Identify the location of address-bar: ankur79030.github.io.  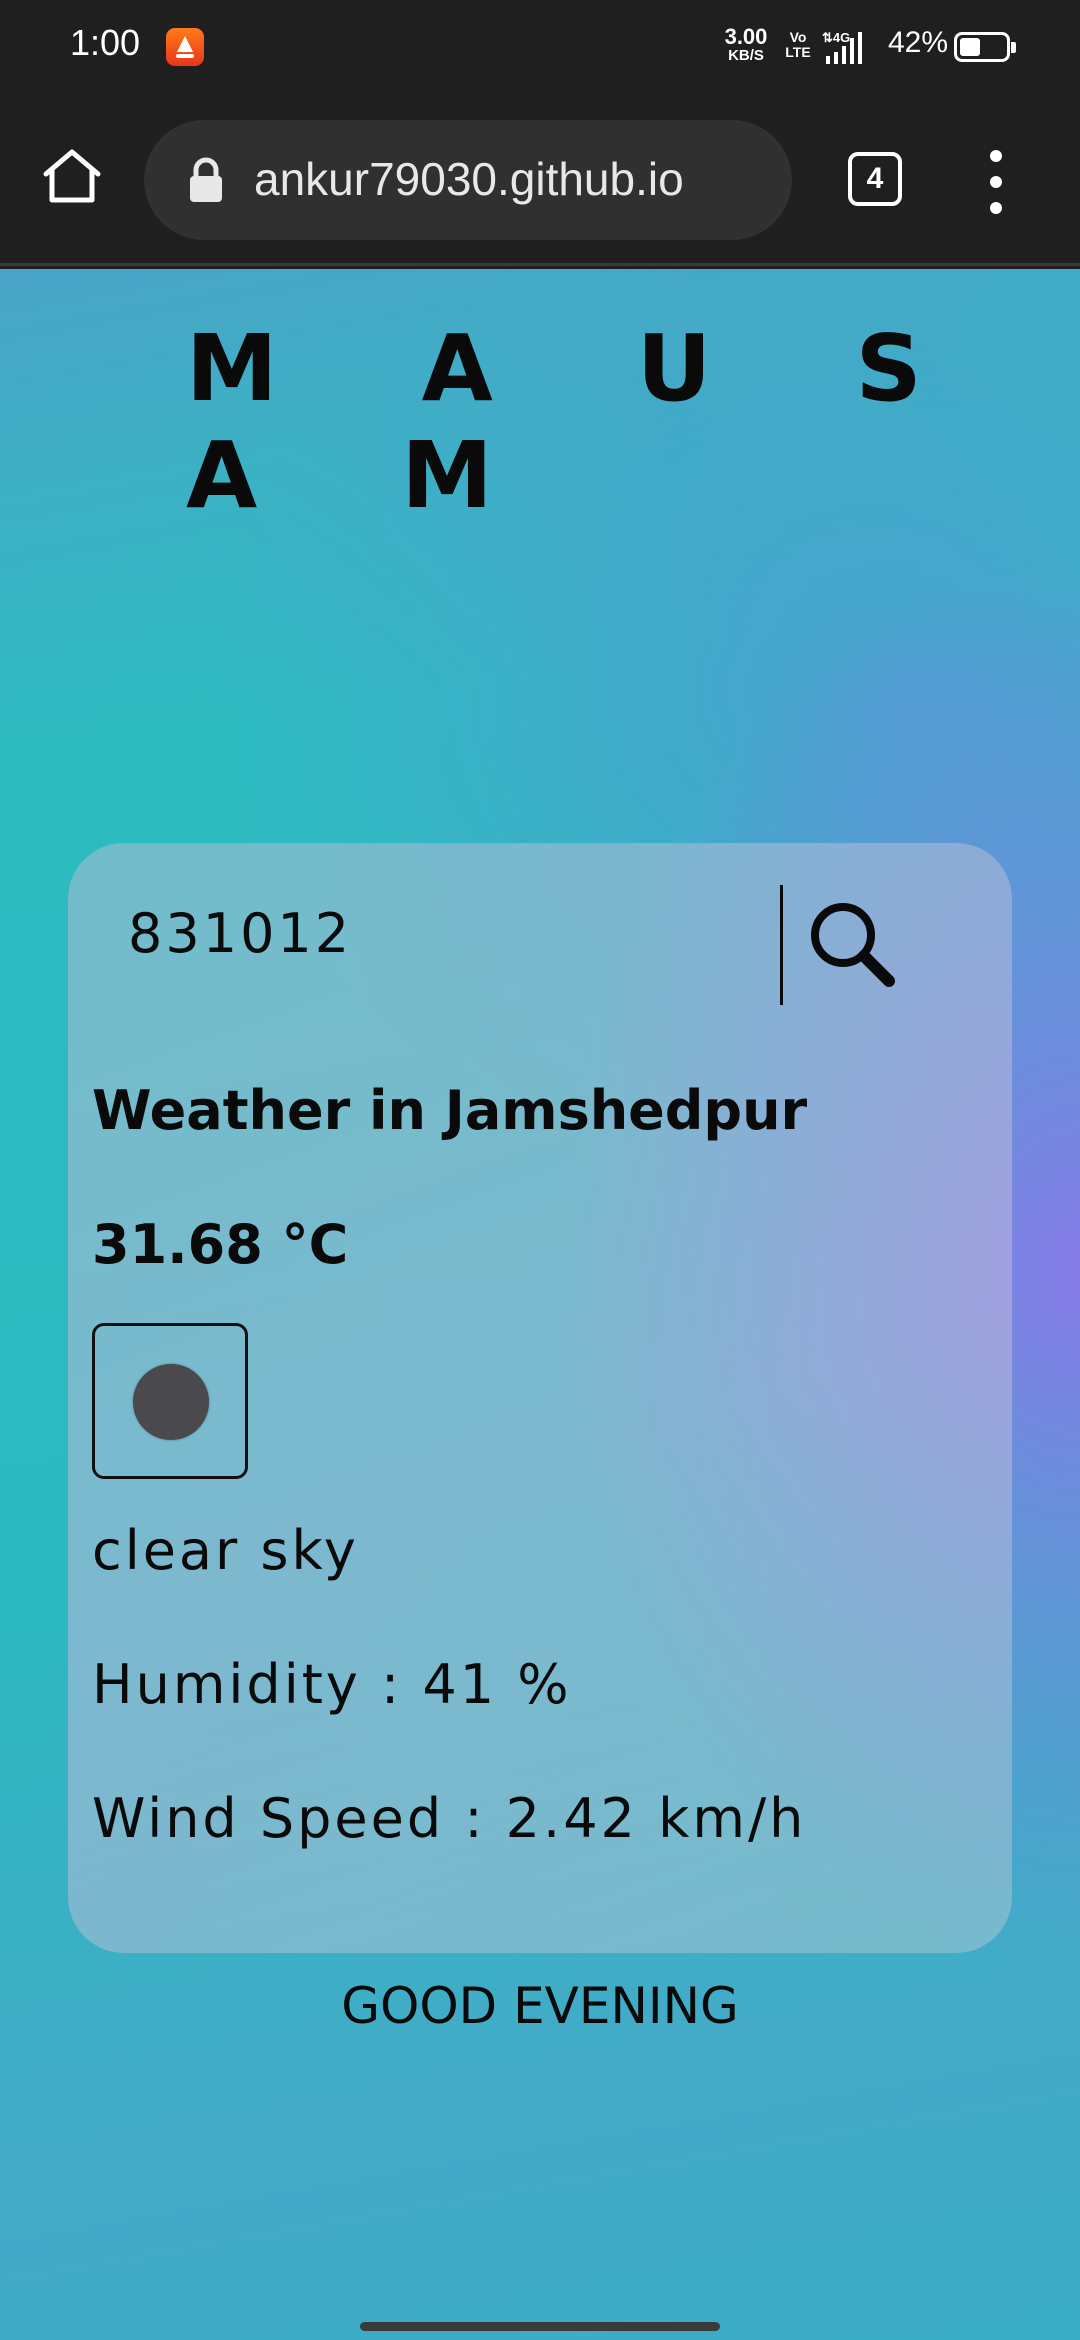
(468, 180).